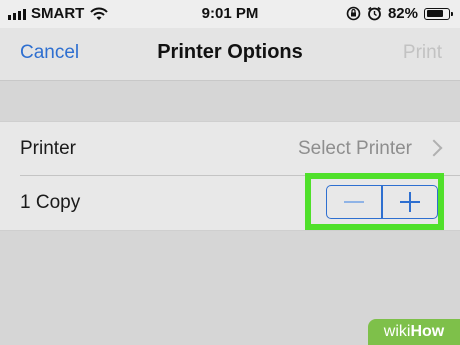 The height and width of the screenshot is (345, 460). I want to click on watermark-part1: wiki, so click(397, 331).